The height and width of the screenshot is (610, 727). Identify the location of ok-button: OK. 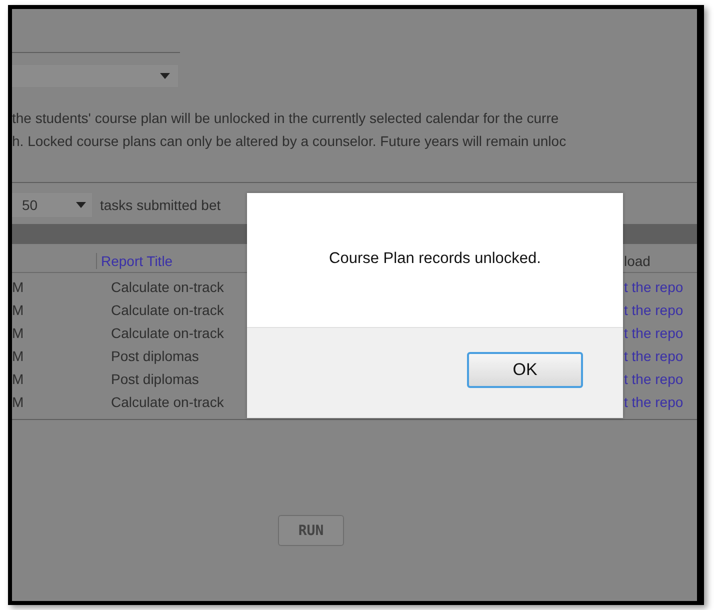
(525, 370).